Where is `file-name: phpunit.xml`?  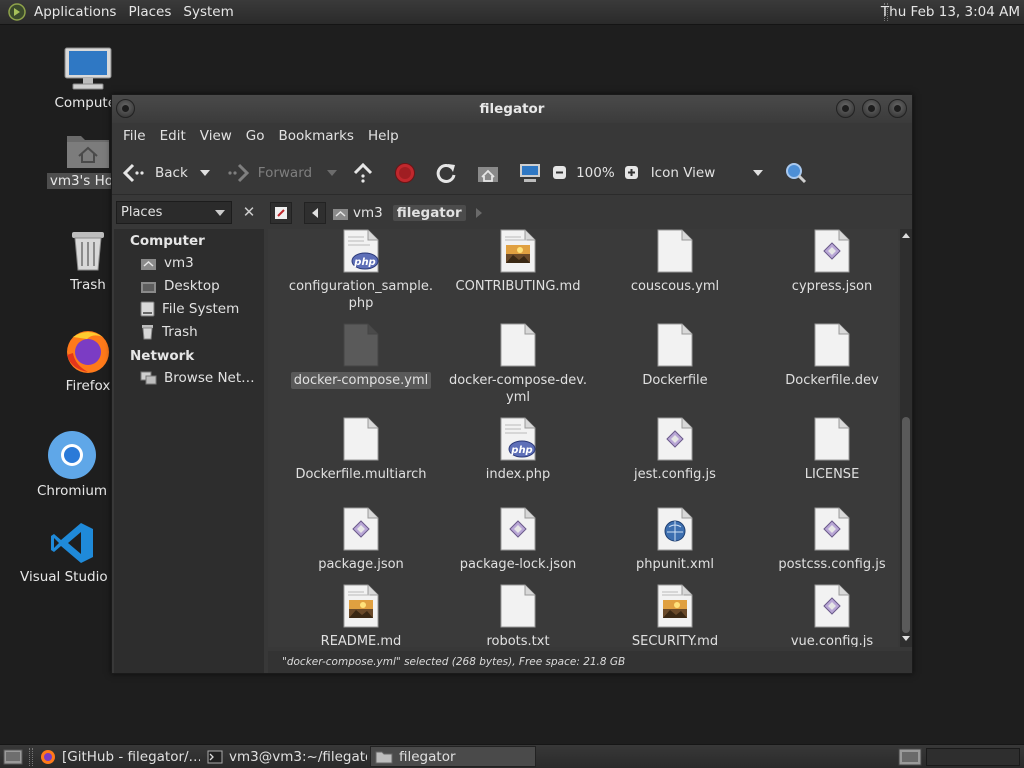
file-name: phpunit.xml is located at coordinates (675, 564).